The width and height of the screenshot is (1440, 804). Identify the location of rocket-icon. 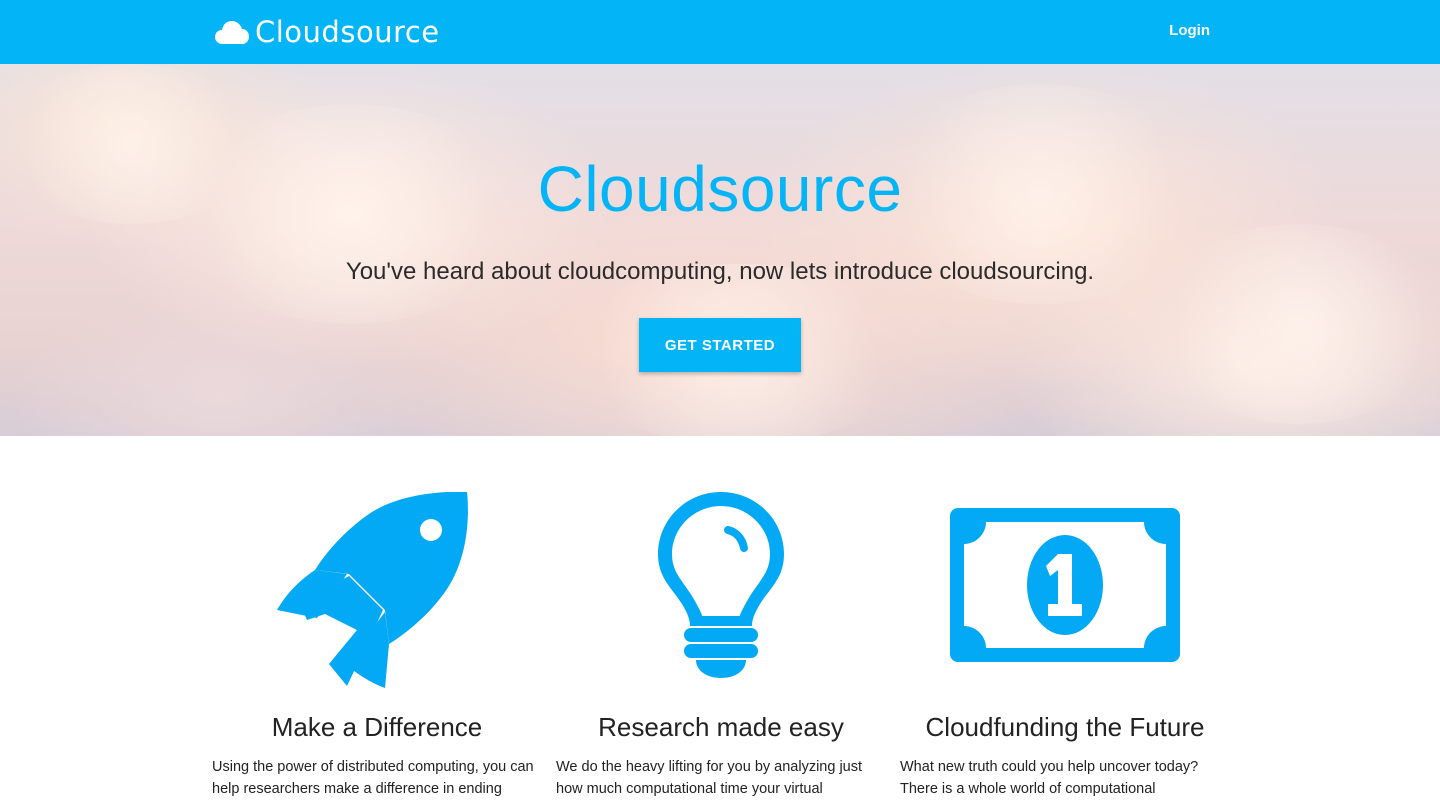
(372, 590).